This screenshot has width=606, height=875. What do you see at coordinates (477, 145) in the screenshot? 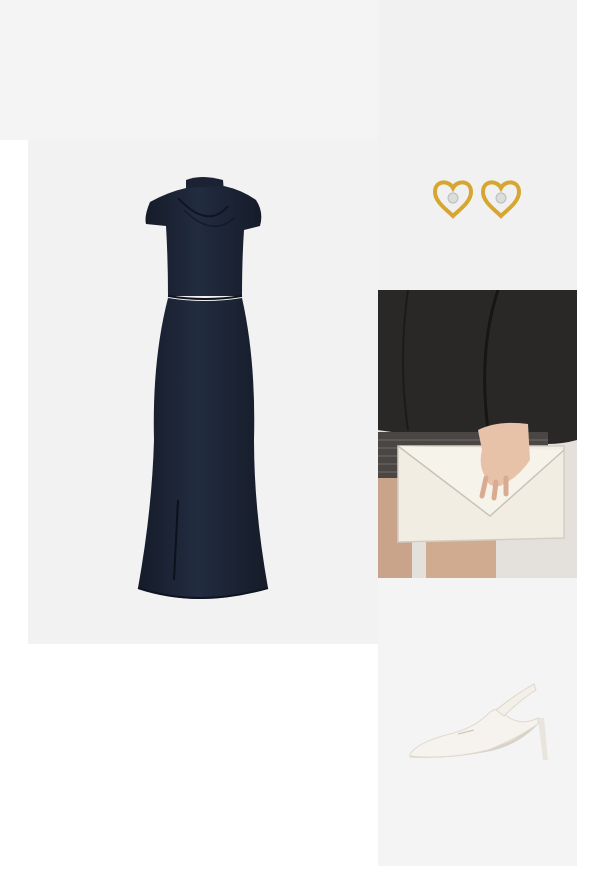
I see `product-tile-earrings` at bounding box center [477, 145].